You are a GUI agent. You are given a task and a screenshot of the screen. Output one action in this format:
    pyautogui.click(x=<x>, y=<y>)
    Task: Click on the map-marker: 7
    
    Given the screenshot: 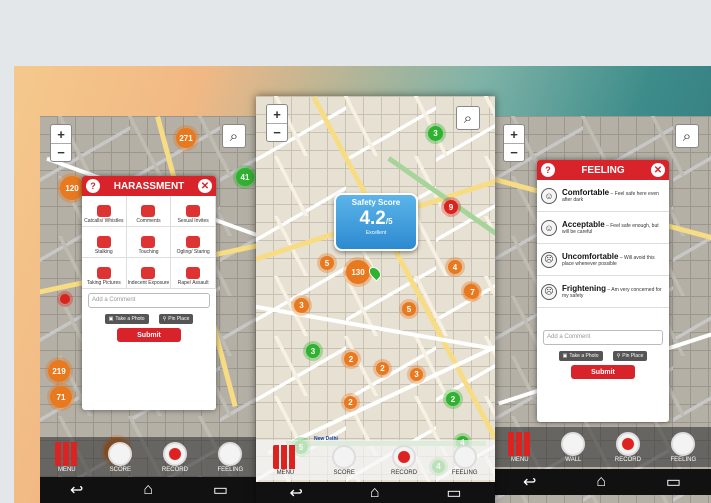 What is the action you would take?
    pyautogui.click(x=472, y=292)
    